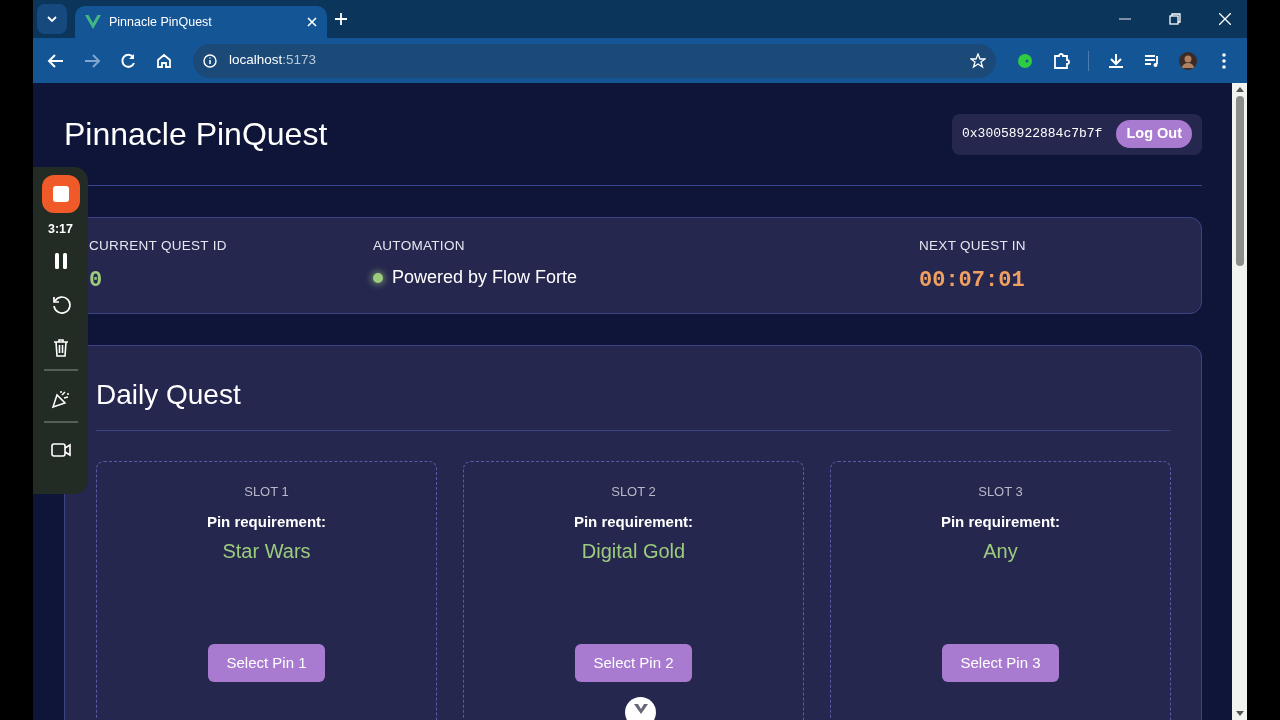 Image resolution: width=1280 pixels, height=720 pixels. Describe the element at coordinates (341, 19) in the screenshot. I see `plus-icon` at that location.